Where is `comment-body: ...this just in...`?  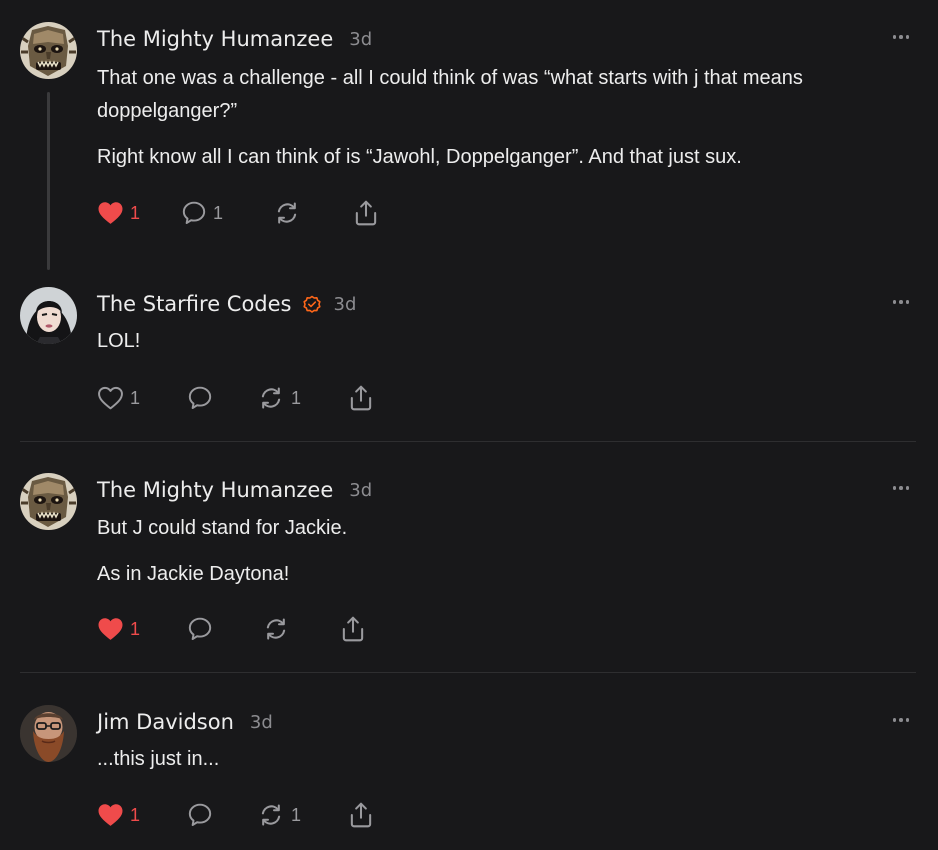 comment-body: ...this just in... is located at coordinates (504, 759).